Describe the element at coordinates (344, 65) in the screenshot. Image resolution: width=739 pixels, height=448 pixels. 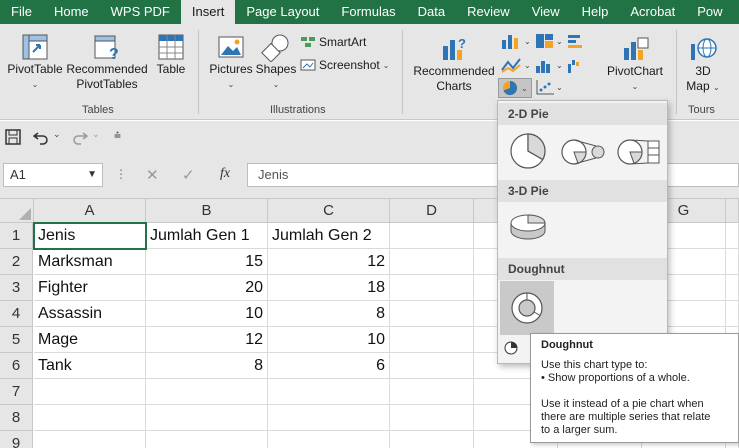
I see `screenshot-button: Screenshot ⌄` at that location.